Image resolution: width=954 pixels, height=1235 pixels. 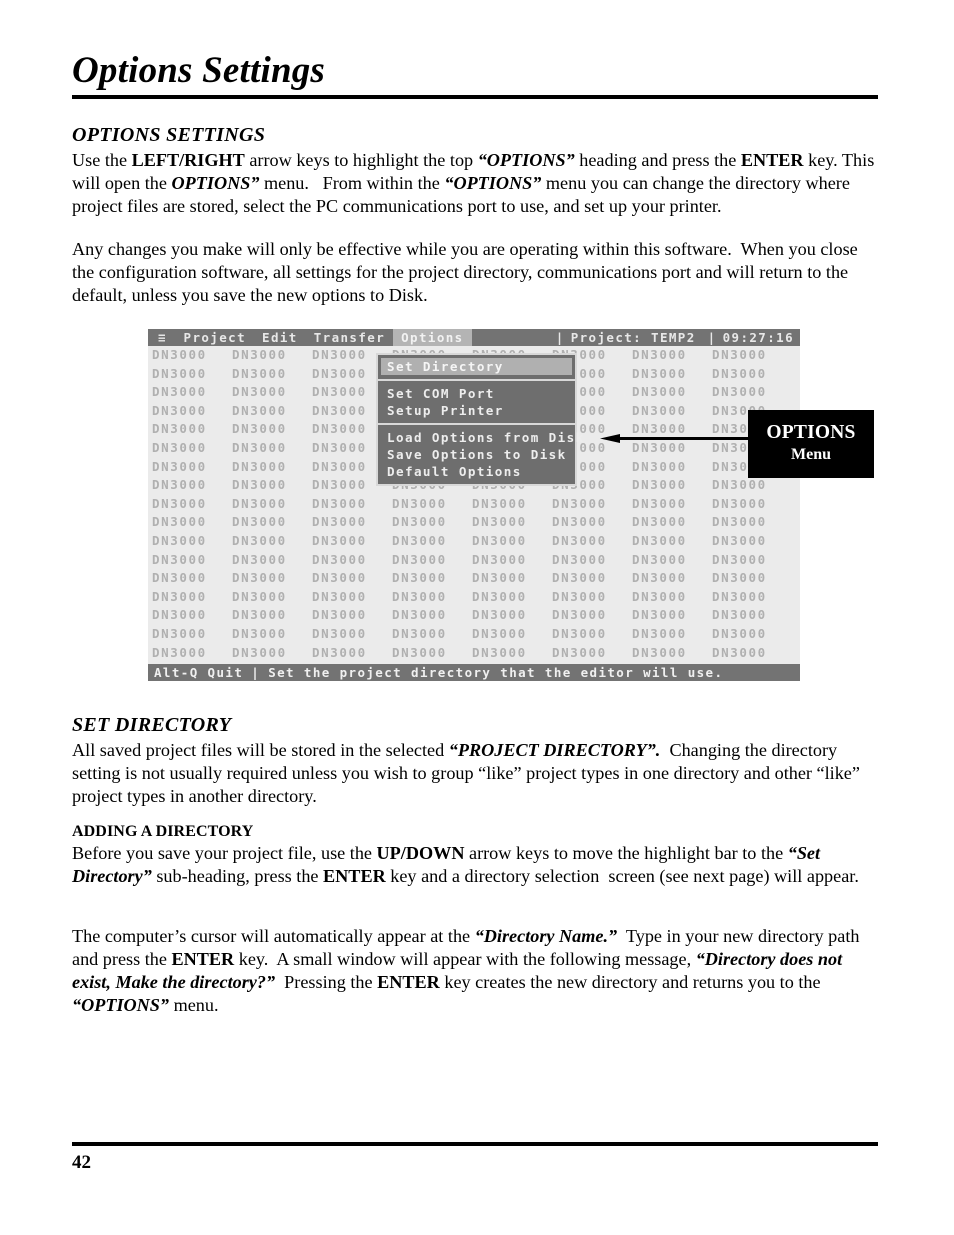 I want to click on menu-item-set-directory: Set Directory, so click(x=476, y=366).